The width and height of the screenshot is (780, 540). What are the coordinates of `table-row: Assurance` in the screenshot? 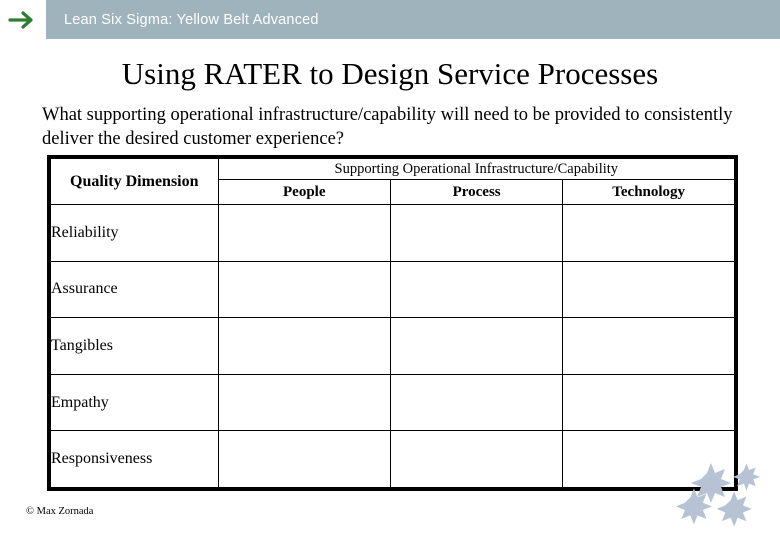 It's located at (392, 289).